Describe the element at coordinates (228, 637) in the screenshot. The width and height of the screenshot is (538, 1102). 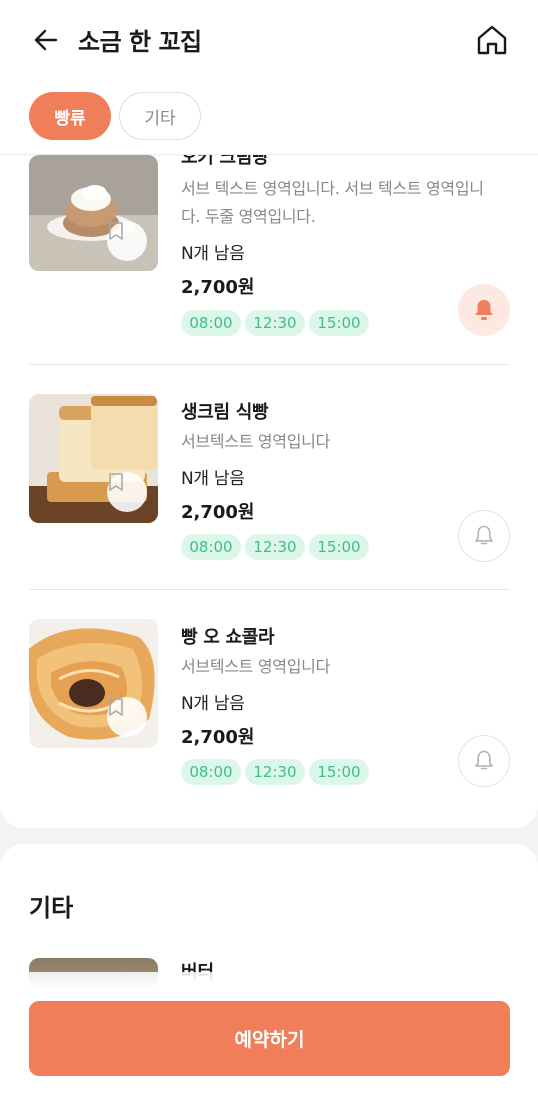
I see `product-name: 빵 오 쇼콜라` at that location.